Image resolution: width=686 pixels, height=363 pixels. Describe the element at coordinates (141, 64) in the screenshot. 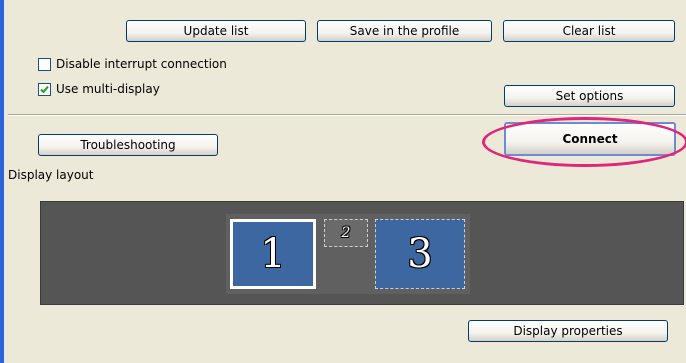

I see `disable-interrupt-label: Disable interrupt connection` at that location.